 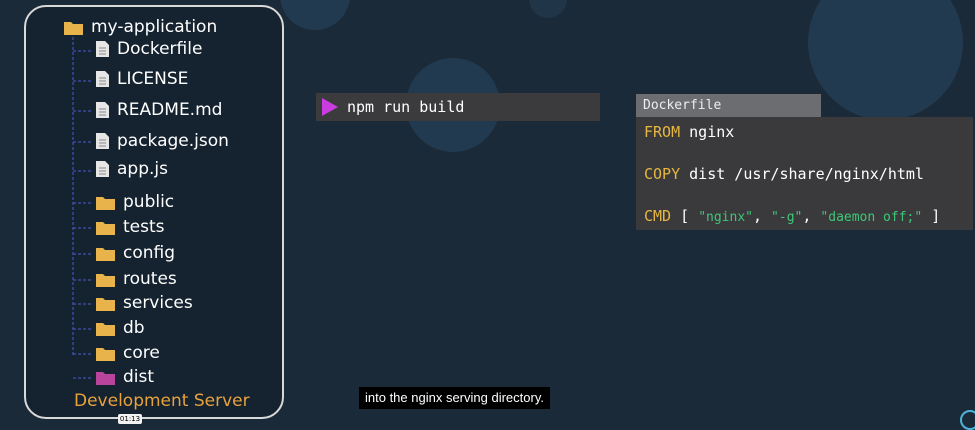 I want to click on tree-file: app.js, so click(x=132, y=169).